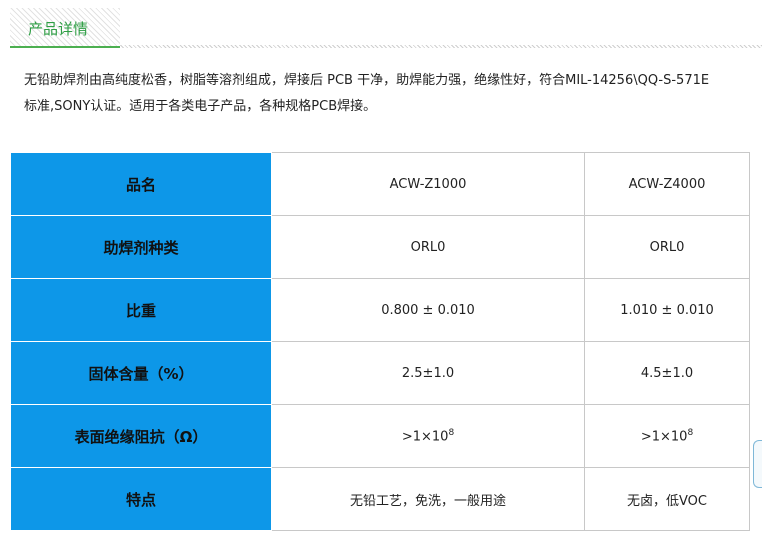 The height and width of the screenshot is (546, 762). I want to click on table-cell: 无卤，低VOC, so click(667, 499).